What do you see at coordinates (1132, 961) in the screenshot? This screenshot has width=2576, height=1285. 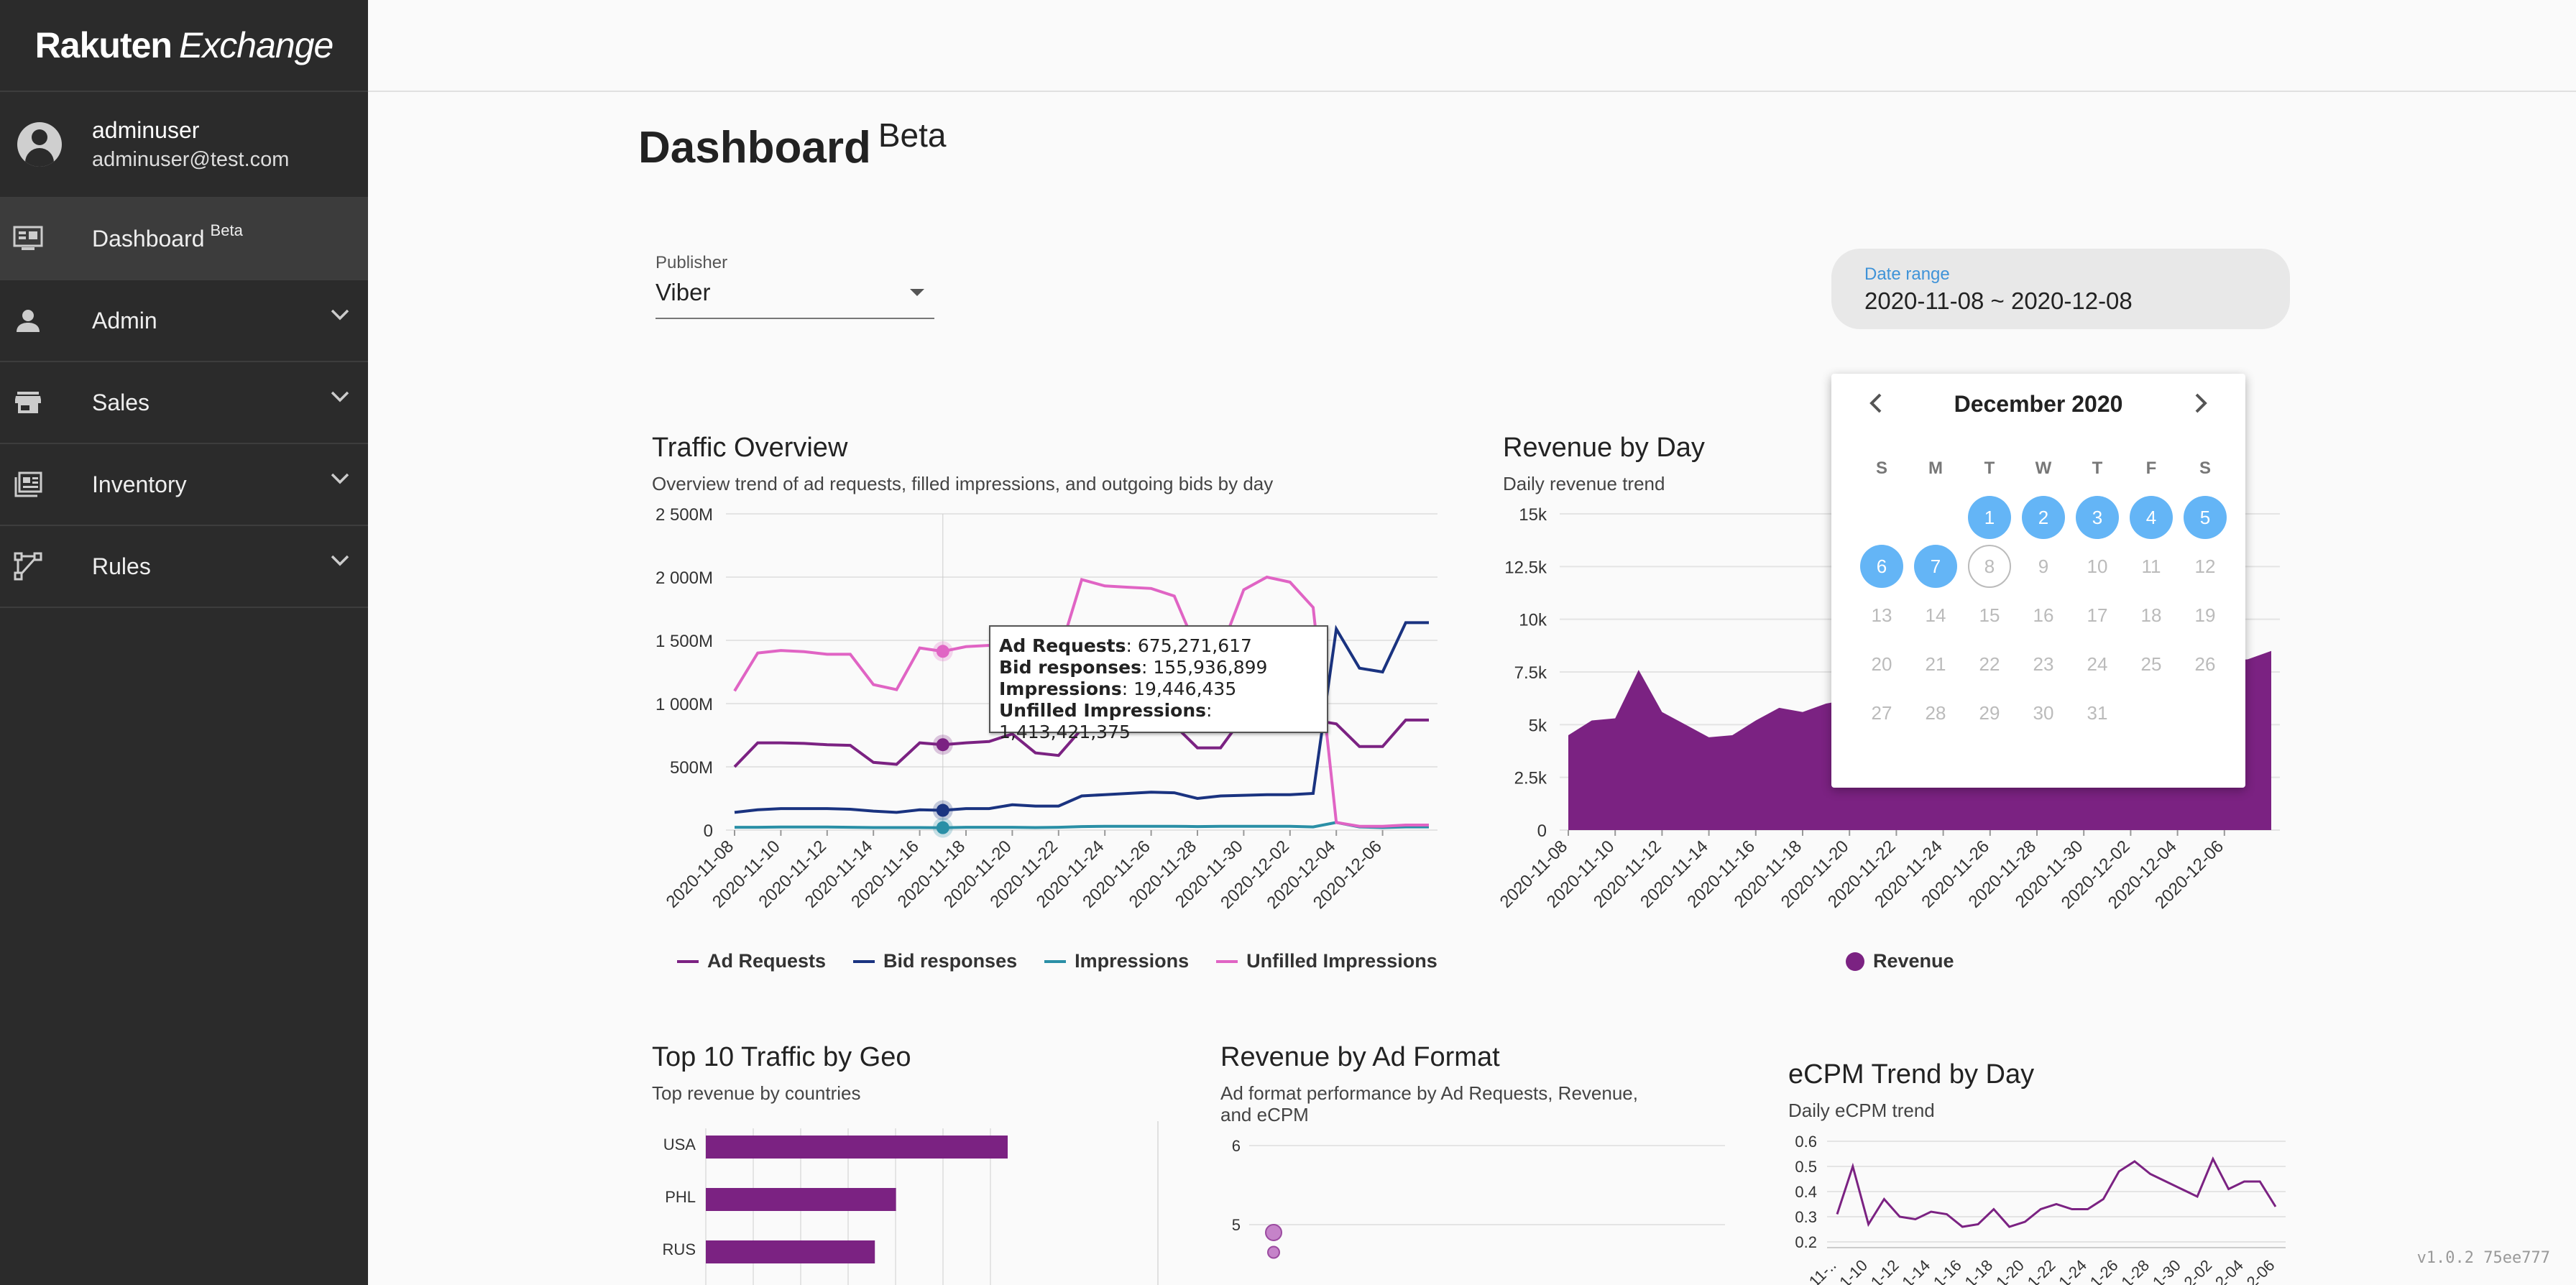 I see `legend-impressions: Impressions` at bounding box center [1132, 961].